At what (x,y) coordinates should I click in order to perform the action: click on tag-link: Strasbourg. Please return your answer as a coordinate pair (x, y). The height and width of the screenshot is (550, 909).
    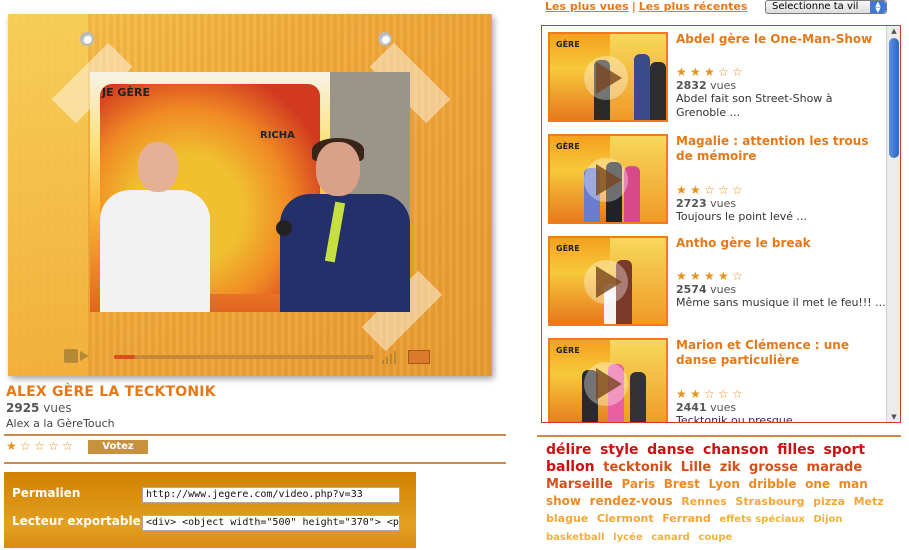
    Looking at the image, I should click on (769, 501).